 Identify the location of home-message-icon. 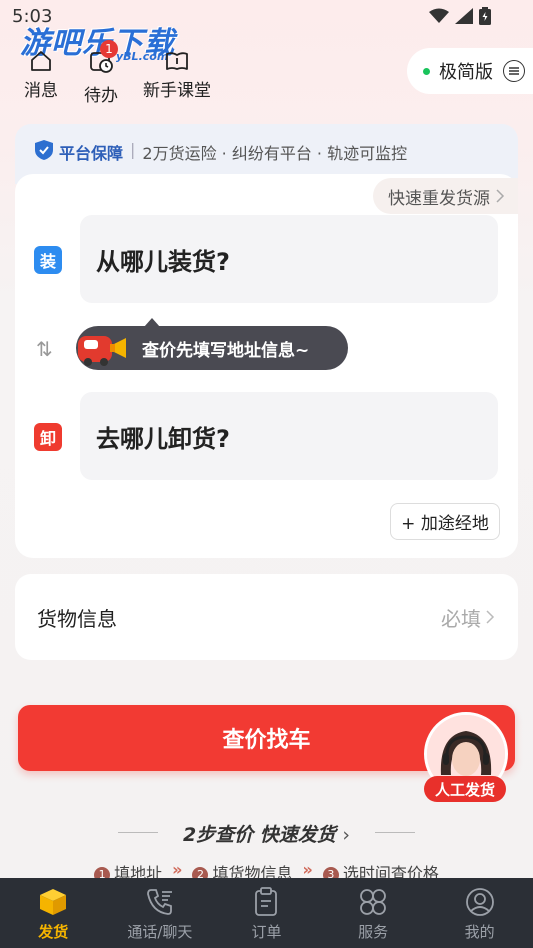
(41, 61).